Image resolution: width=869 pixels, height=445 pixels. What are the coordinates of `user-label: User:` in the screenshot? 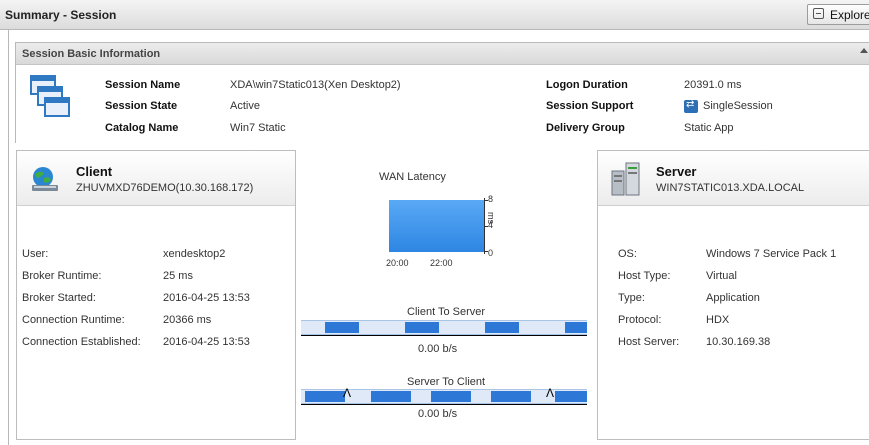 It's located at (35, 254).